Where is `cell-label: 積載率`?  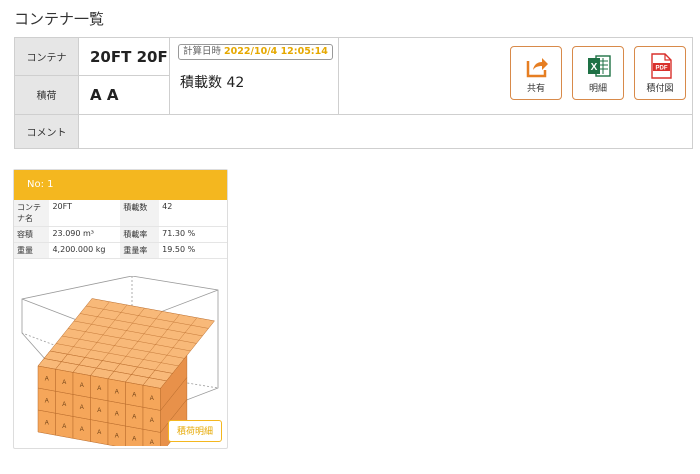
cell-label: 積載率 is located at coordinates (140, 234).